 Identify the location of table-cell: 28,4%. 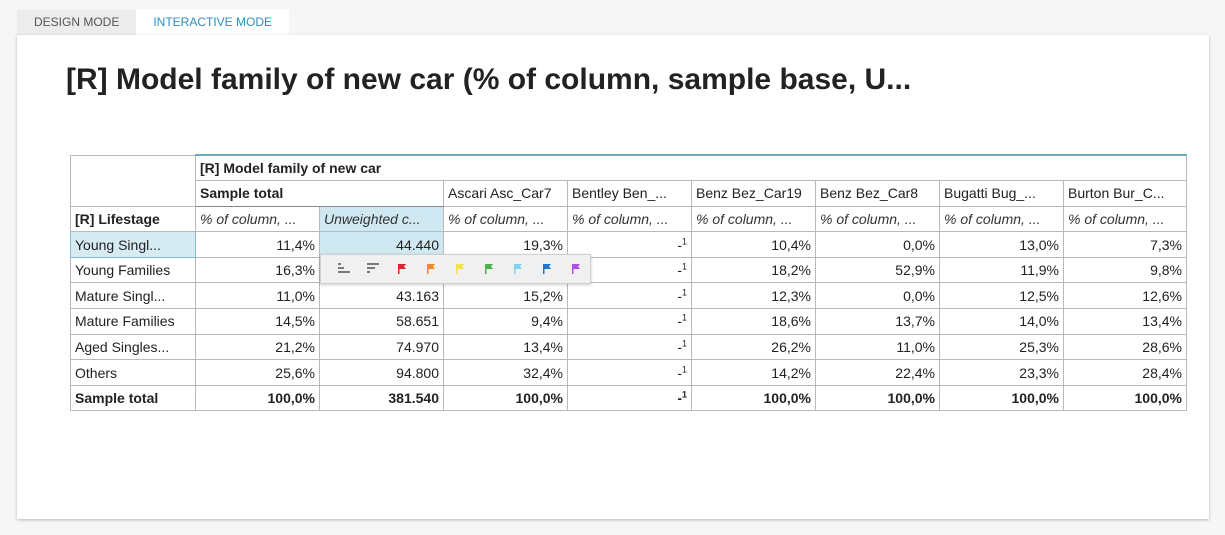
(1125, 372).